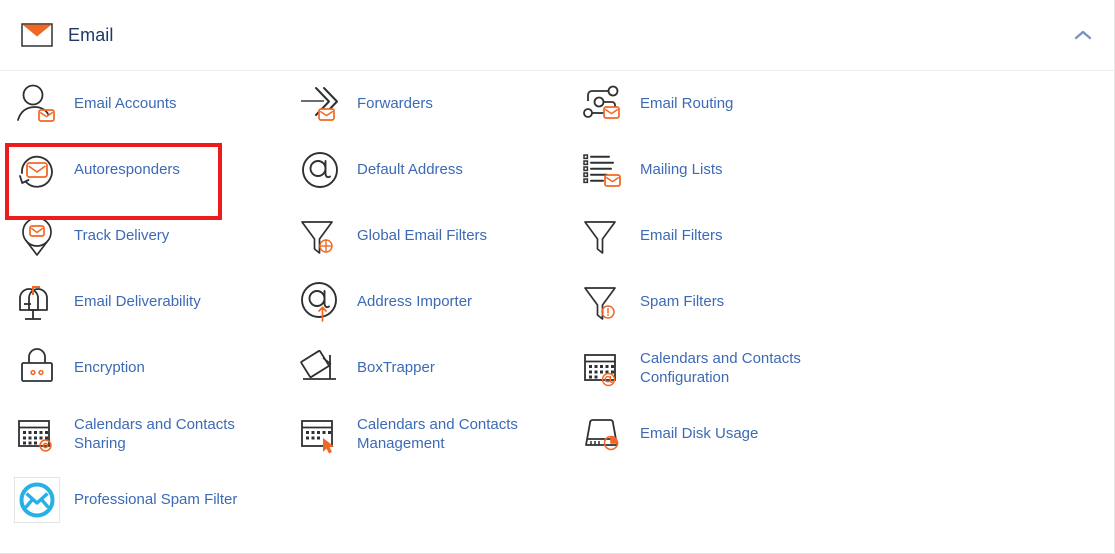  I want to click on tool-label: Default Address, so click(410, 170).